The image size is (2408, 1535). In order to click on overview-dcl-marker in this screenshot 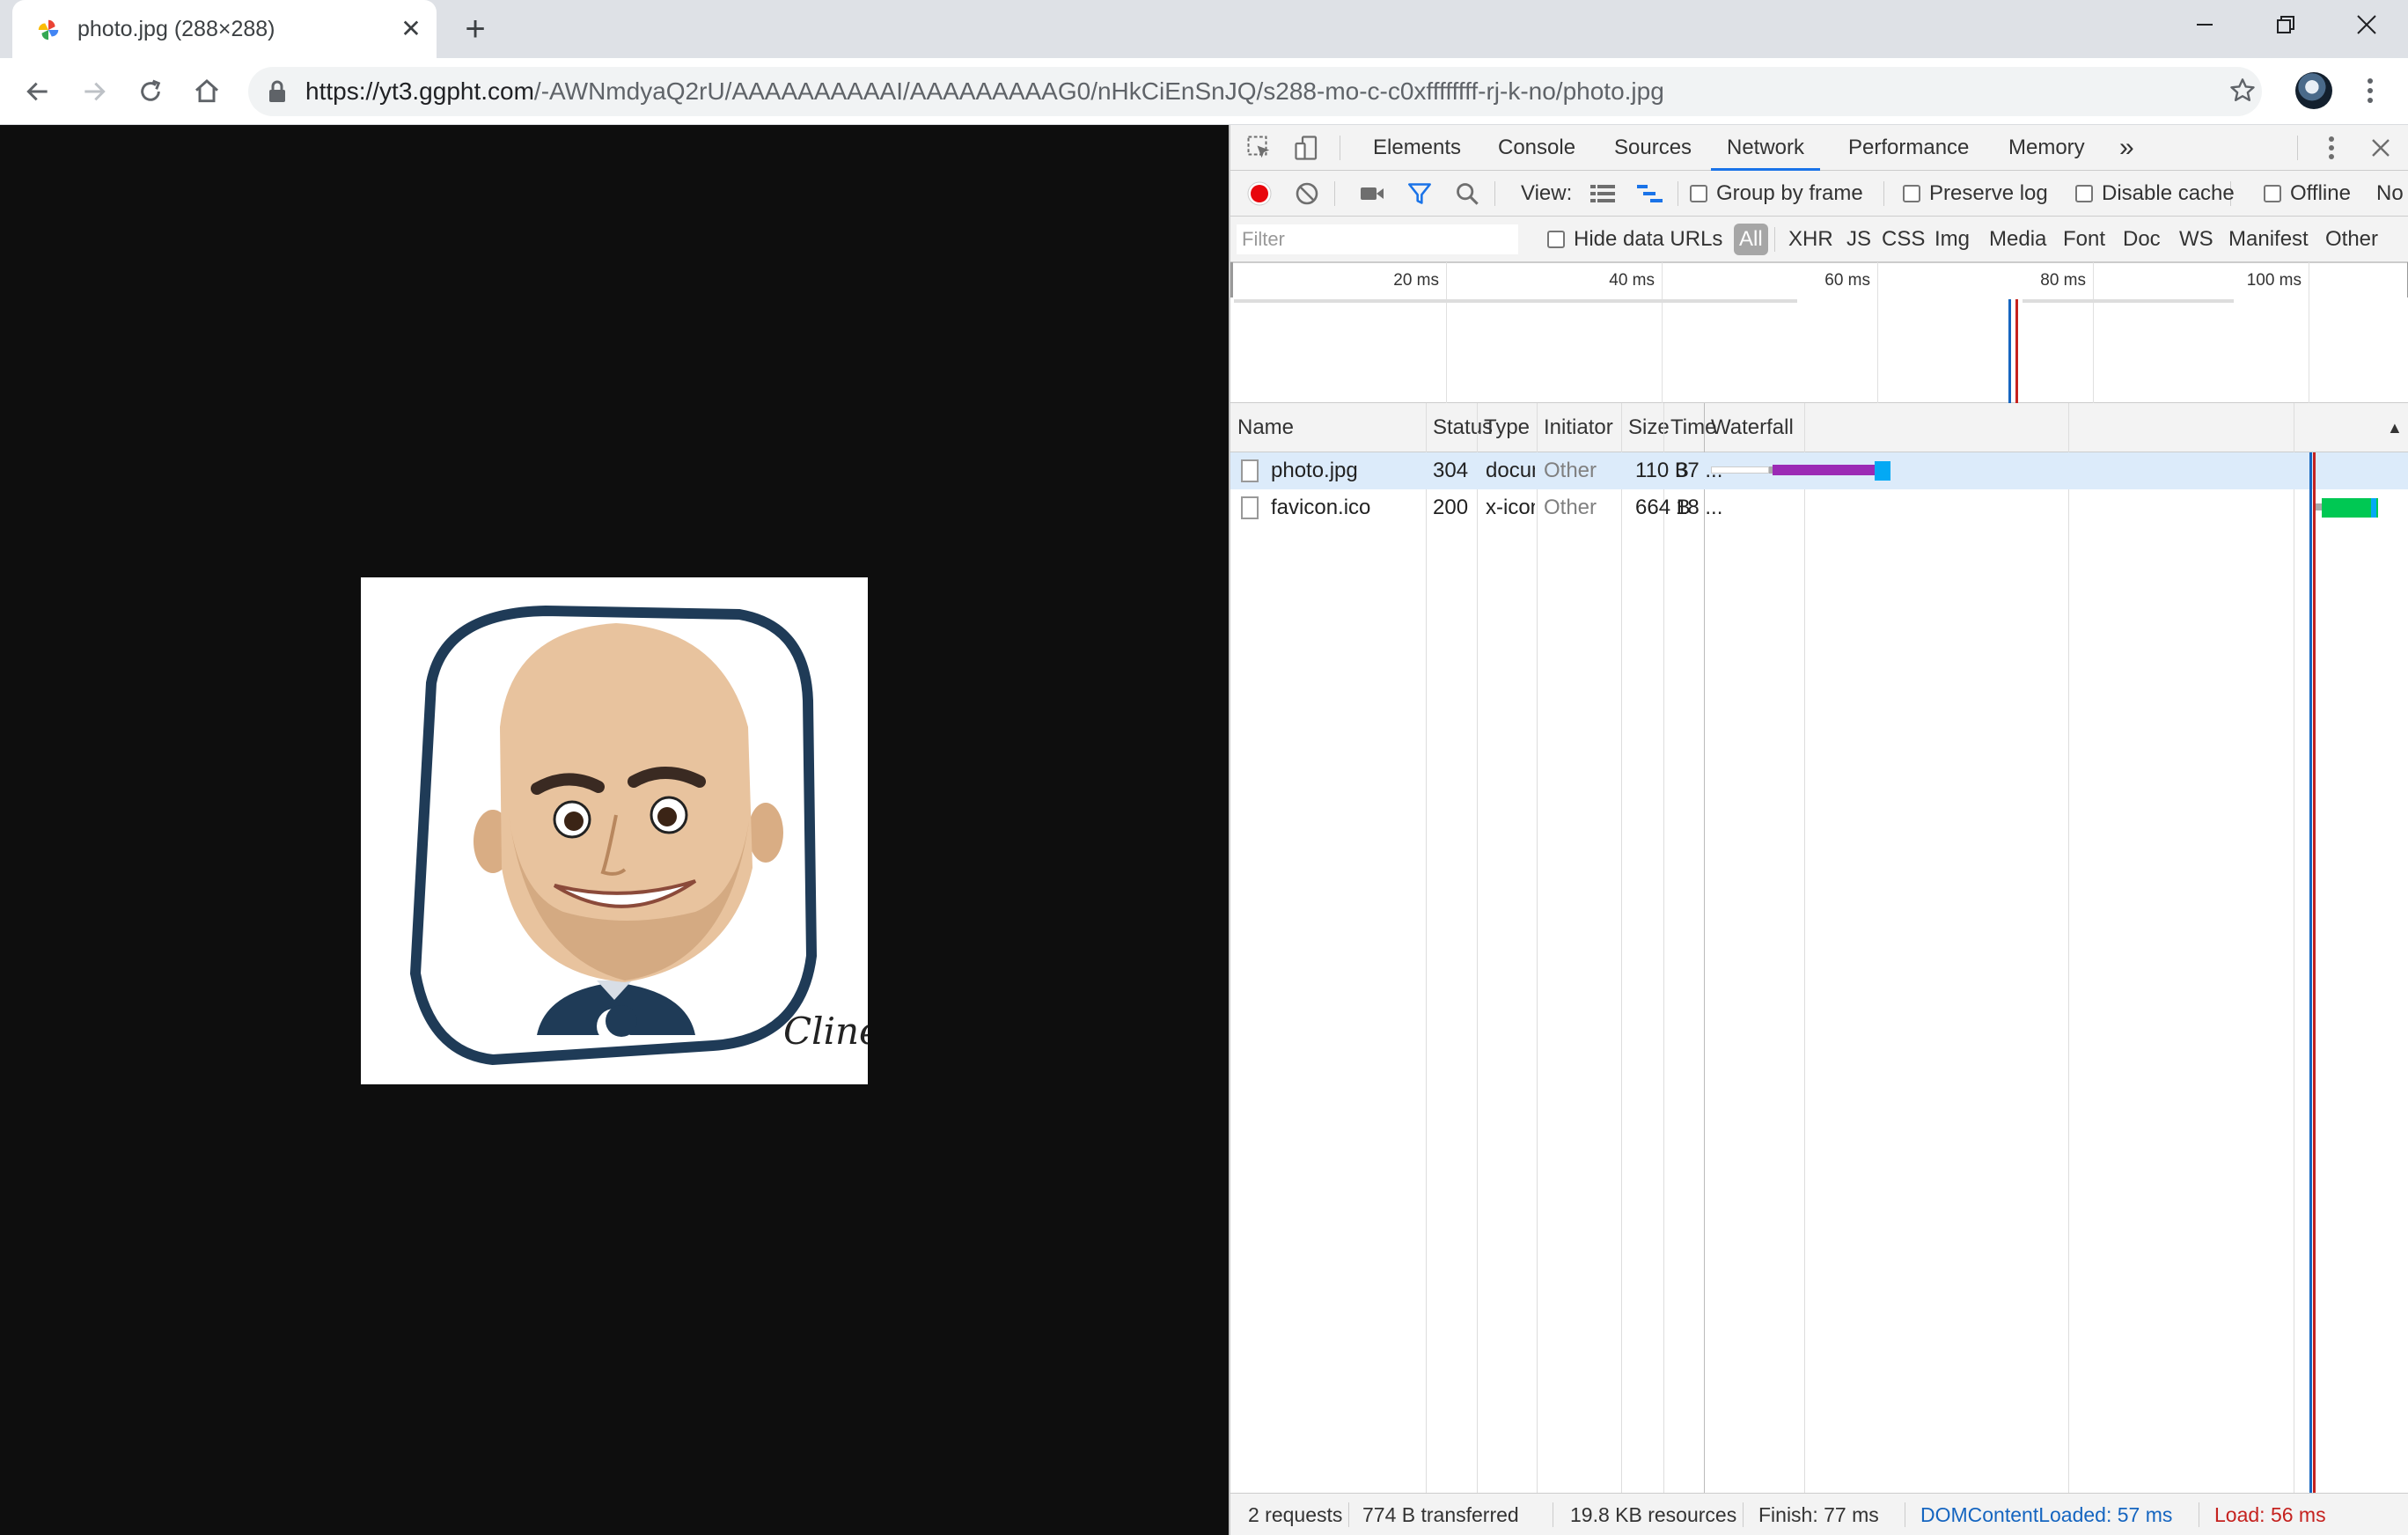, I will do `click(2009, 351)`.